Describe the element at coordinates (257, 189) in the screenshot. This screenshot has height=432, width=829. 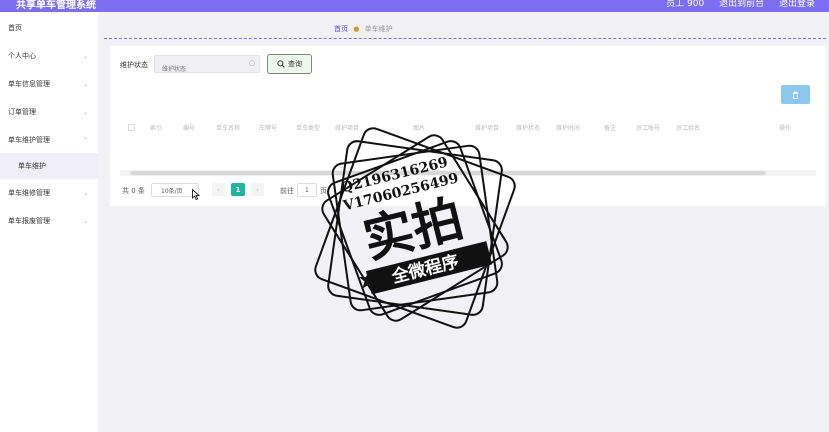
I see `next-page-button: ›` at that location.